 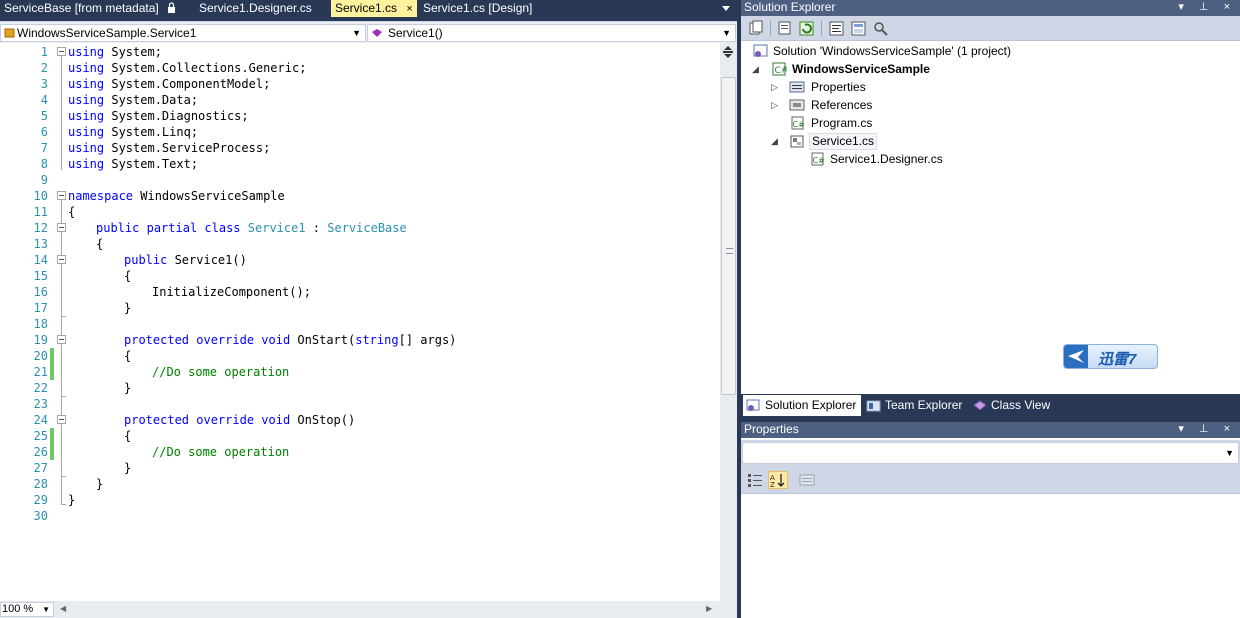 I want to click on keyword: public, so click(x=118, y=228).